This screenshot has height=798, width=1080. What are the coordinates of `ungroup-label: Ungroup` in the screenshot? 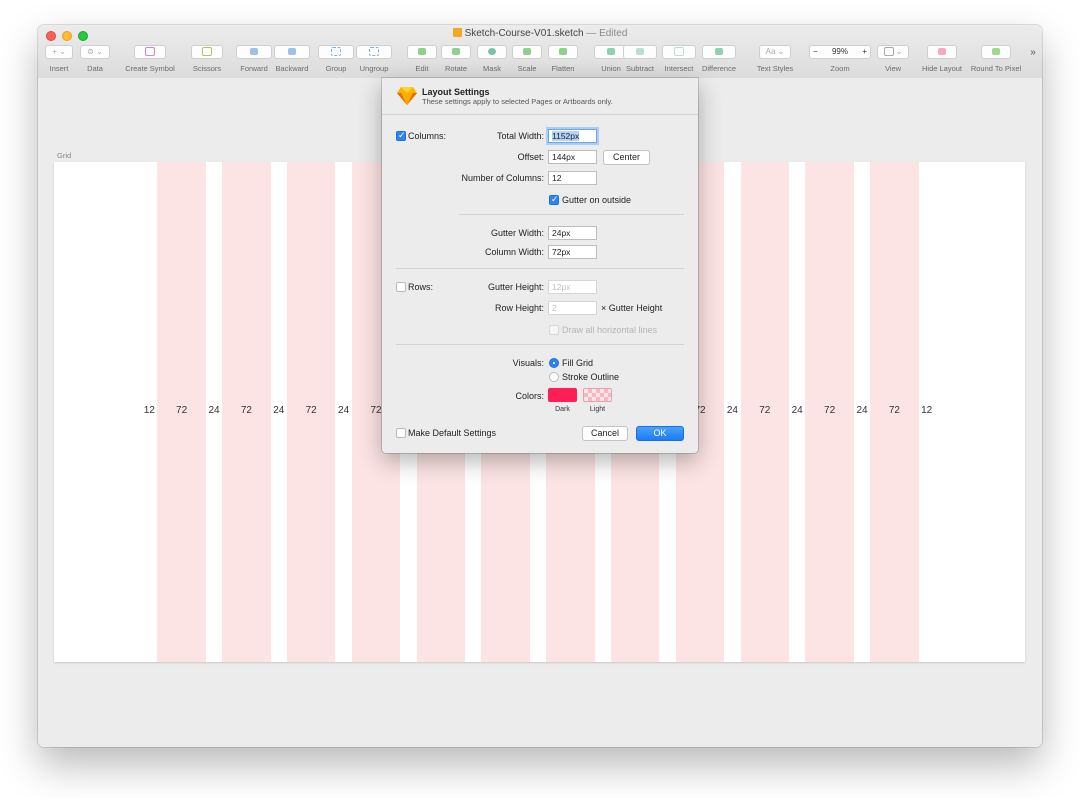 It's located at (374, 68).